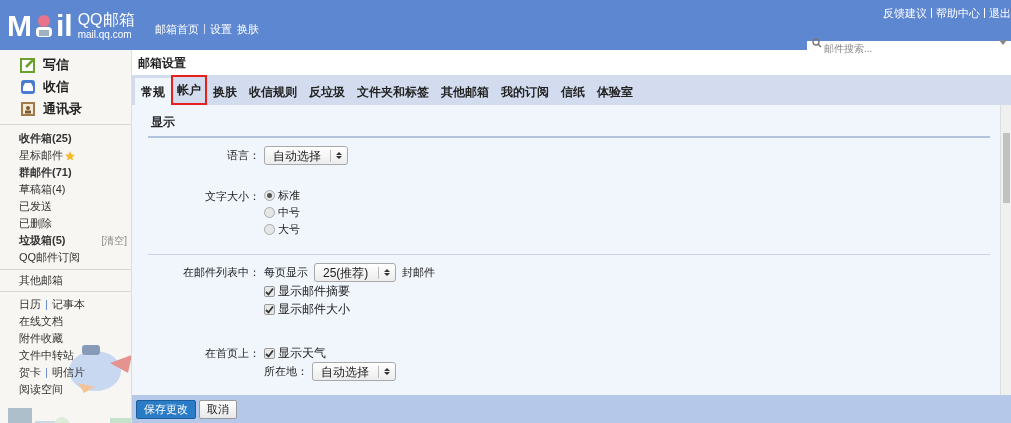 The image size is (1011, 423). I want to click on top-link: 帮助中心, so click(958, 13).